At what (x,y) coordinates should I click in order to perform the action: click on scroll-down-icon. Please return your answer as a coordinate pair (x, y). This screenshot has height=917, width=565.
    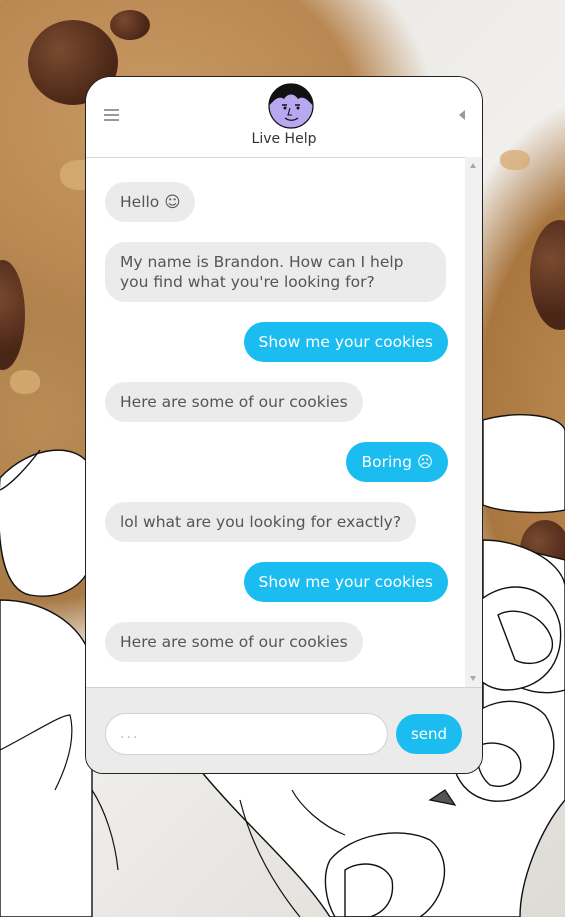
    Looking at the image, I should click on (473, 678).